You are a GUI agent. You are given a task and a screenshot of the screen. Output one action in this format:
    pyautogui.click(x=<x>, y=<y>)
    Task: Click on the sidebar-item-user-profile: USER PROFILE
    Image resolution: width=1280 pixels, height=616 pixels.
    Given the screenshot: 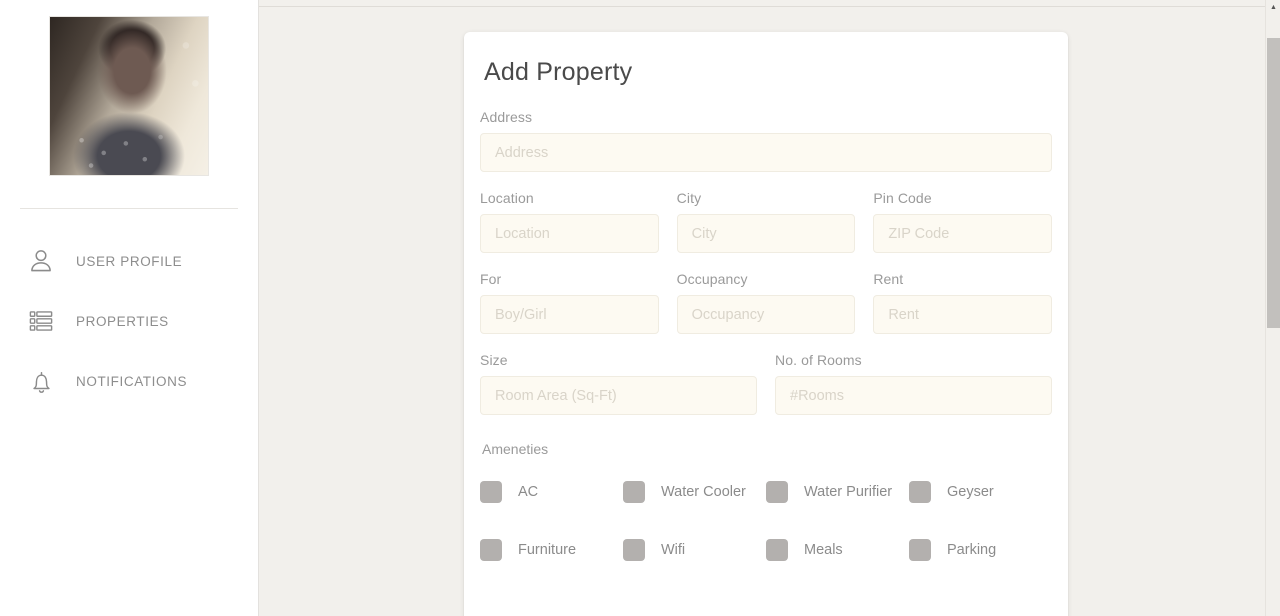 What is the action you would take?
    pyautogui.click(x=129, y=261)
    